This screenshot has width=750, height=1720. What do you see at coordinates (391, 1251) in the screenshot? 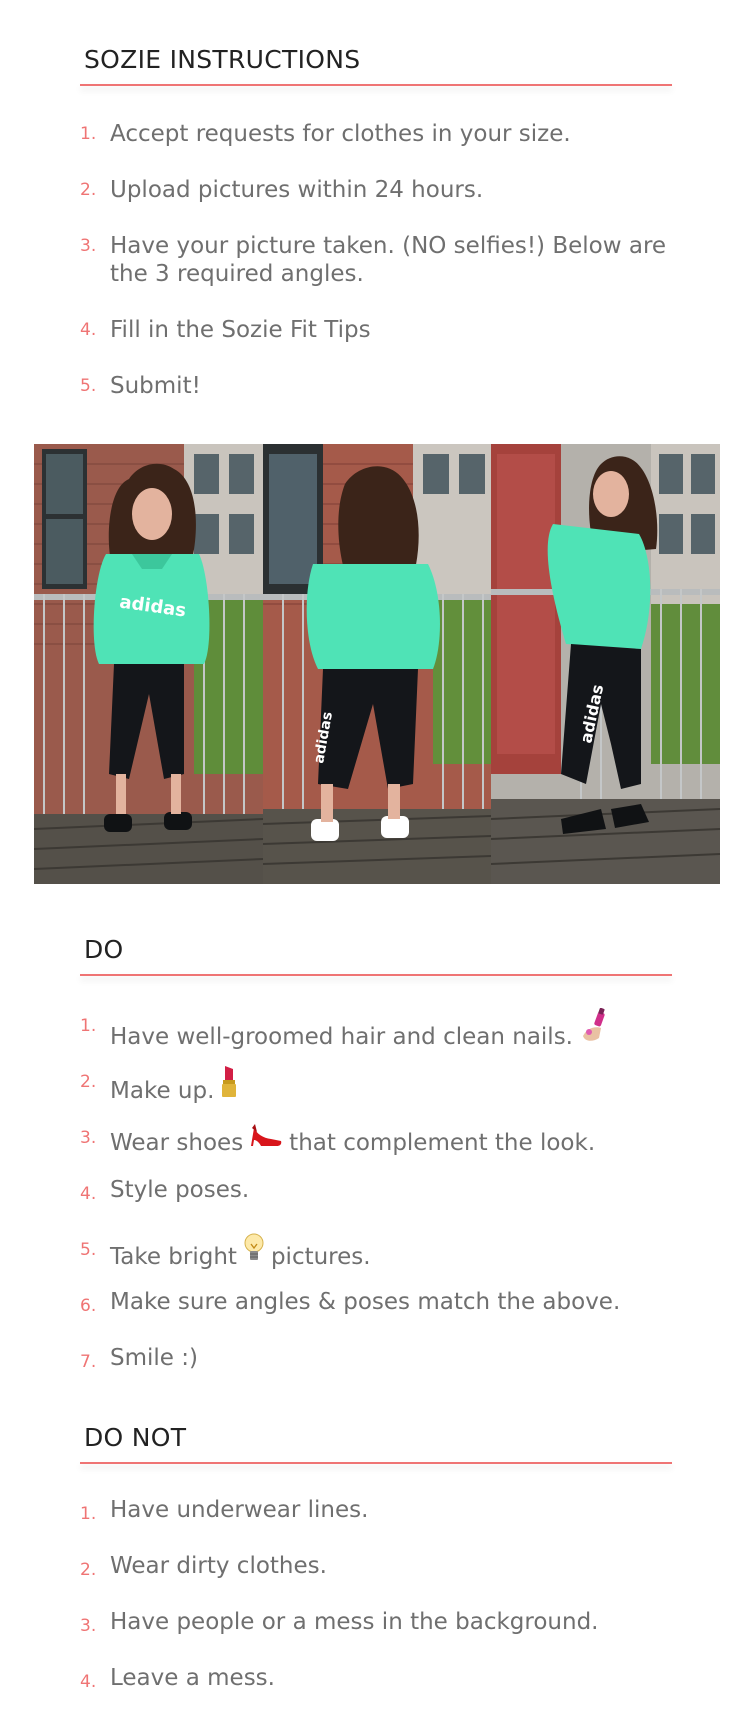
I see `list-line: Take bright pictures.` at bounding box center [391, 1251].